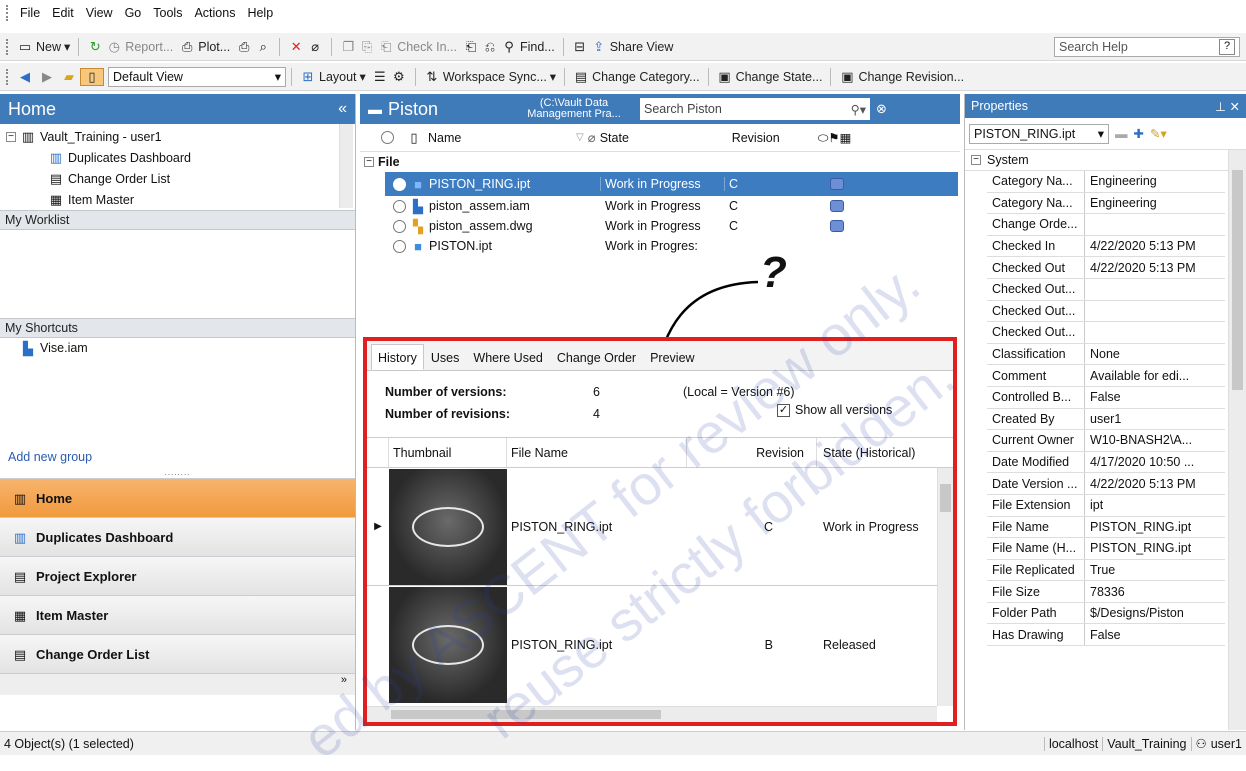  What do you see at coordinates (490, 77) in the screenshot?
I see `workspace-sync-button: ⇅ Workspace Sync... ▾` at bounding box center [490, 77].